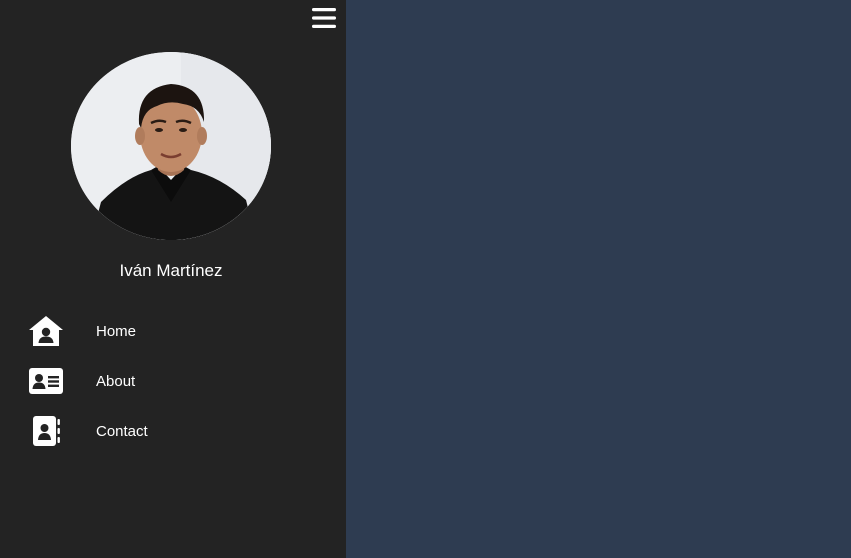 This screenshot has height=558, width=851. I want to click on profile-photo, so click(171, 146).